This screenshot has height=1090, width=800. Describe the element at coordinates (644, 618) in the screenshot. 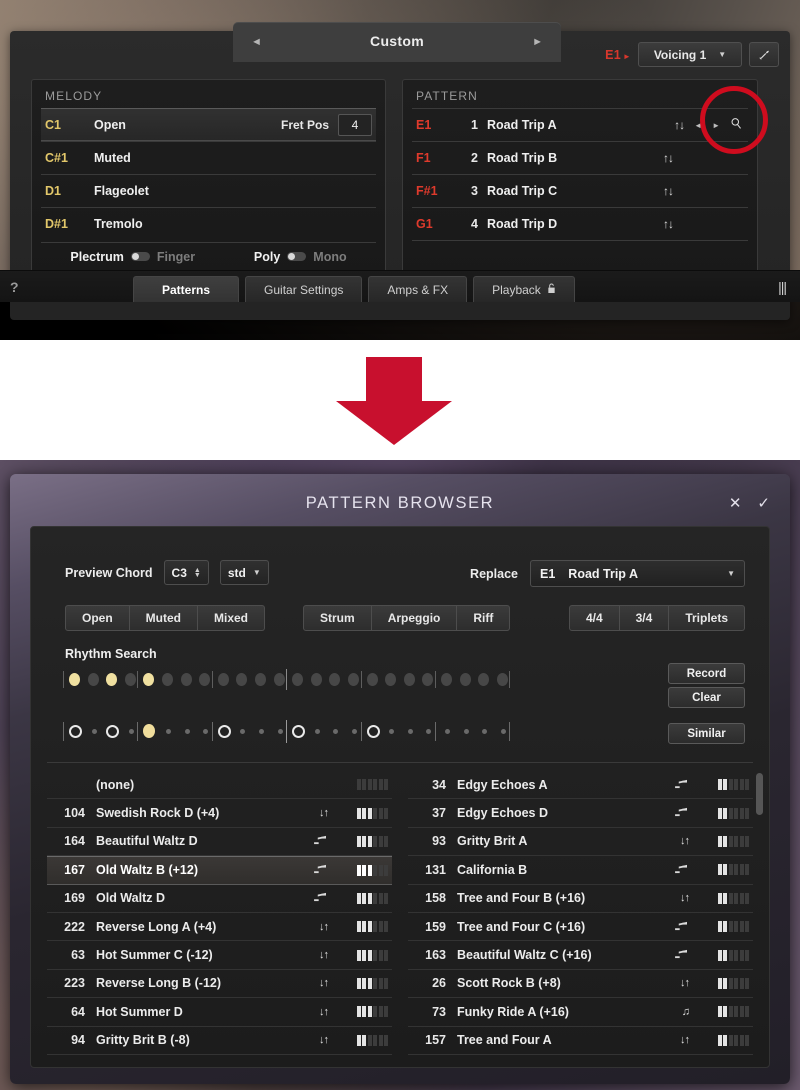

I see `filter-3-4-button: 3/4` at that location.